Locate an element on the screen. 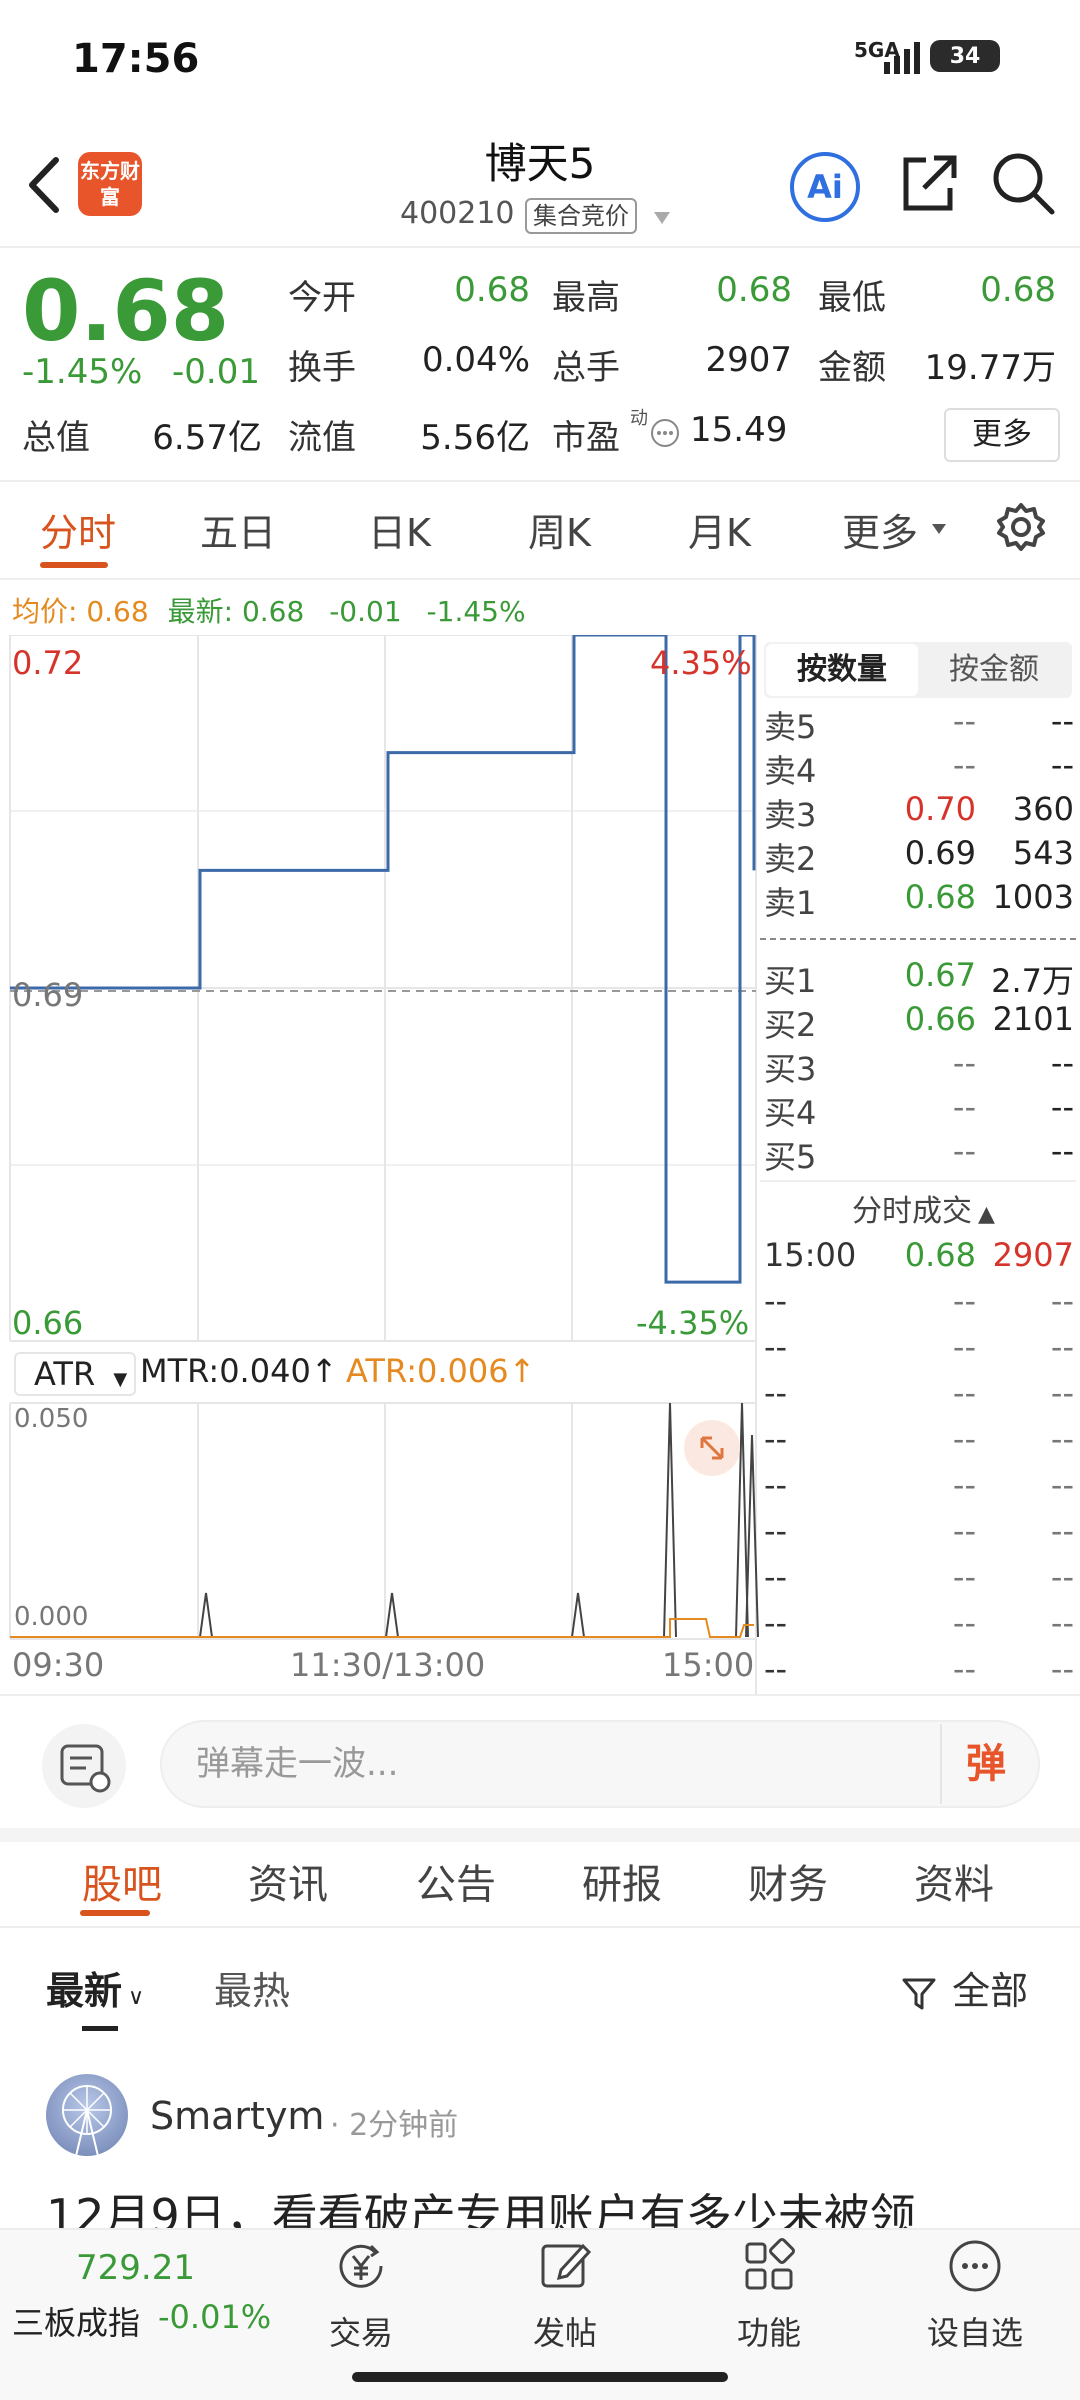 This screenshot has height=2400, width=1080. indicator-select: ATR ▼ is located at coordinates (75, 1374).